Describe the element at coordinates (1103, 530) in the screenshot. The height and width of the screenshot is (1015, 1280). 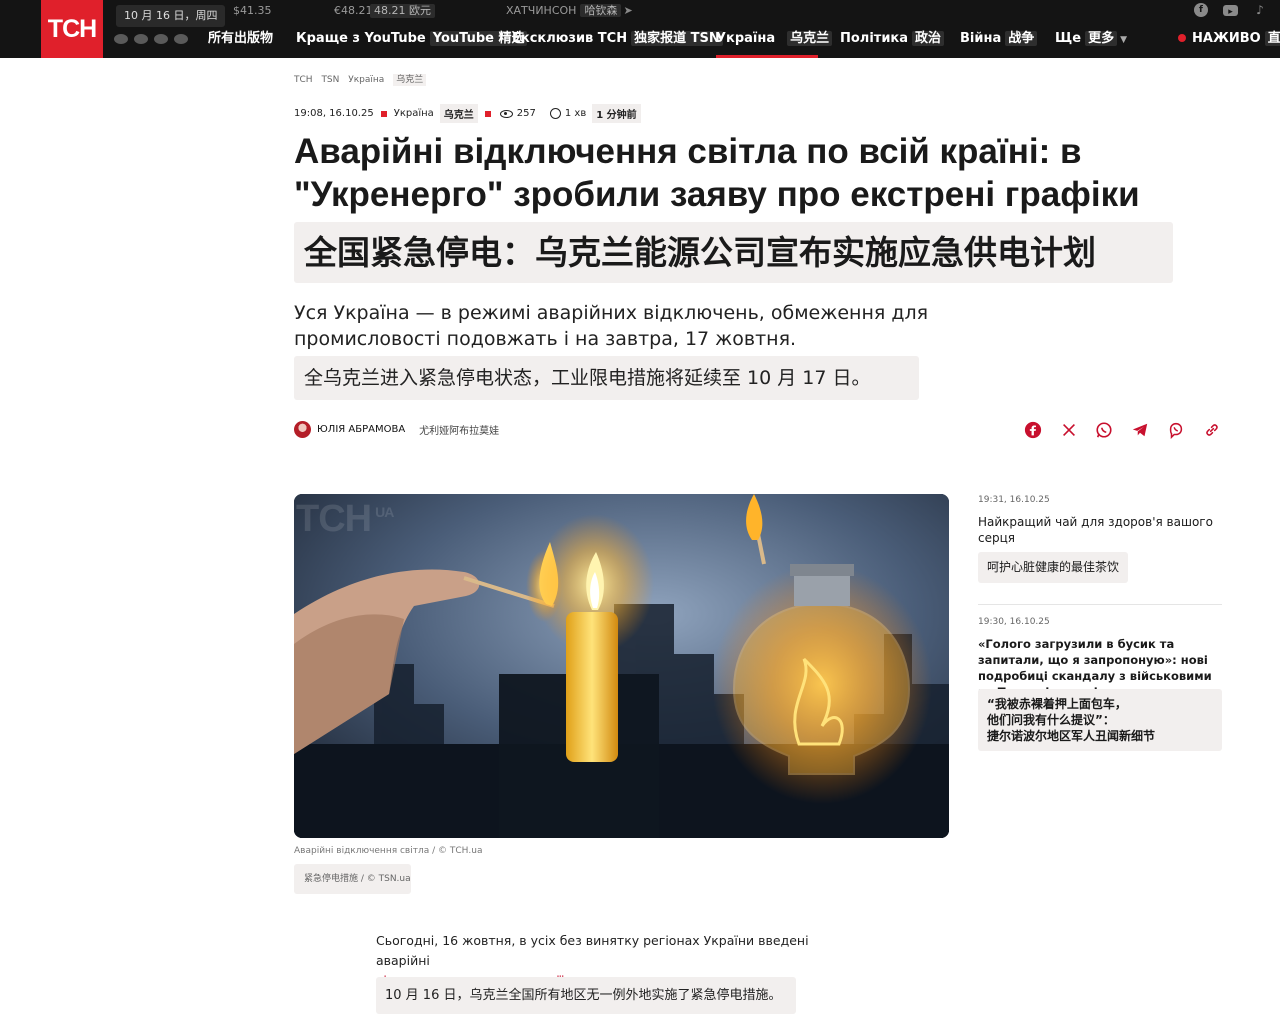
I see `sidebar-item-title: Найкращий чай для здоров'я вашого серця` at that location.